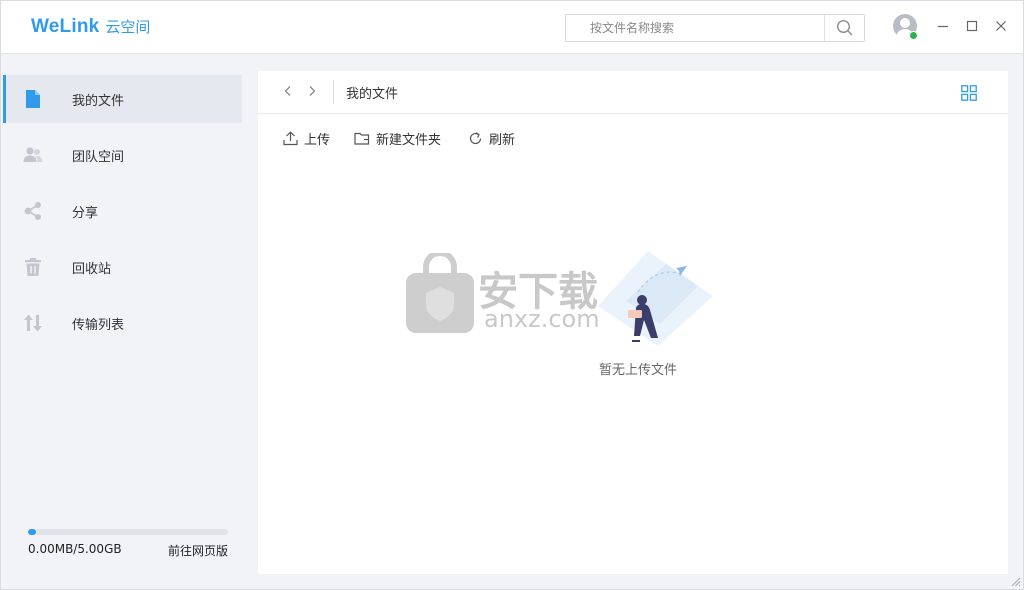 The image size is (1024, 590). What do you see at coordinates (1015, 581) in the screenshot?
I see `resize-grip-icon` at bounding box center [1015, 581].